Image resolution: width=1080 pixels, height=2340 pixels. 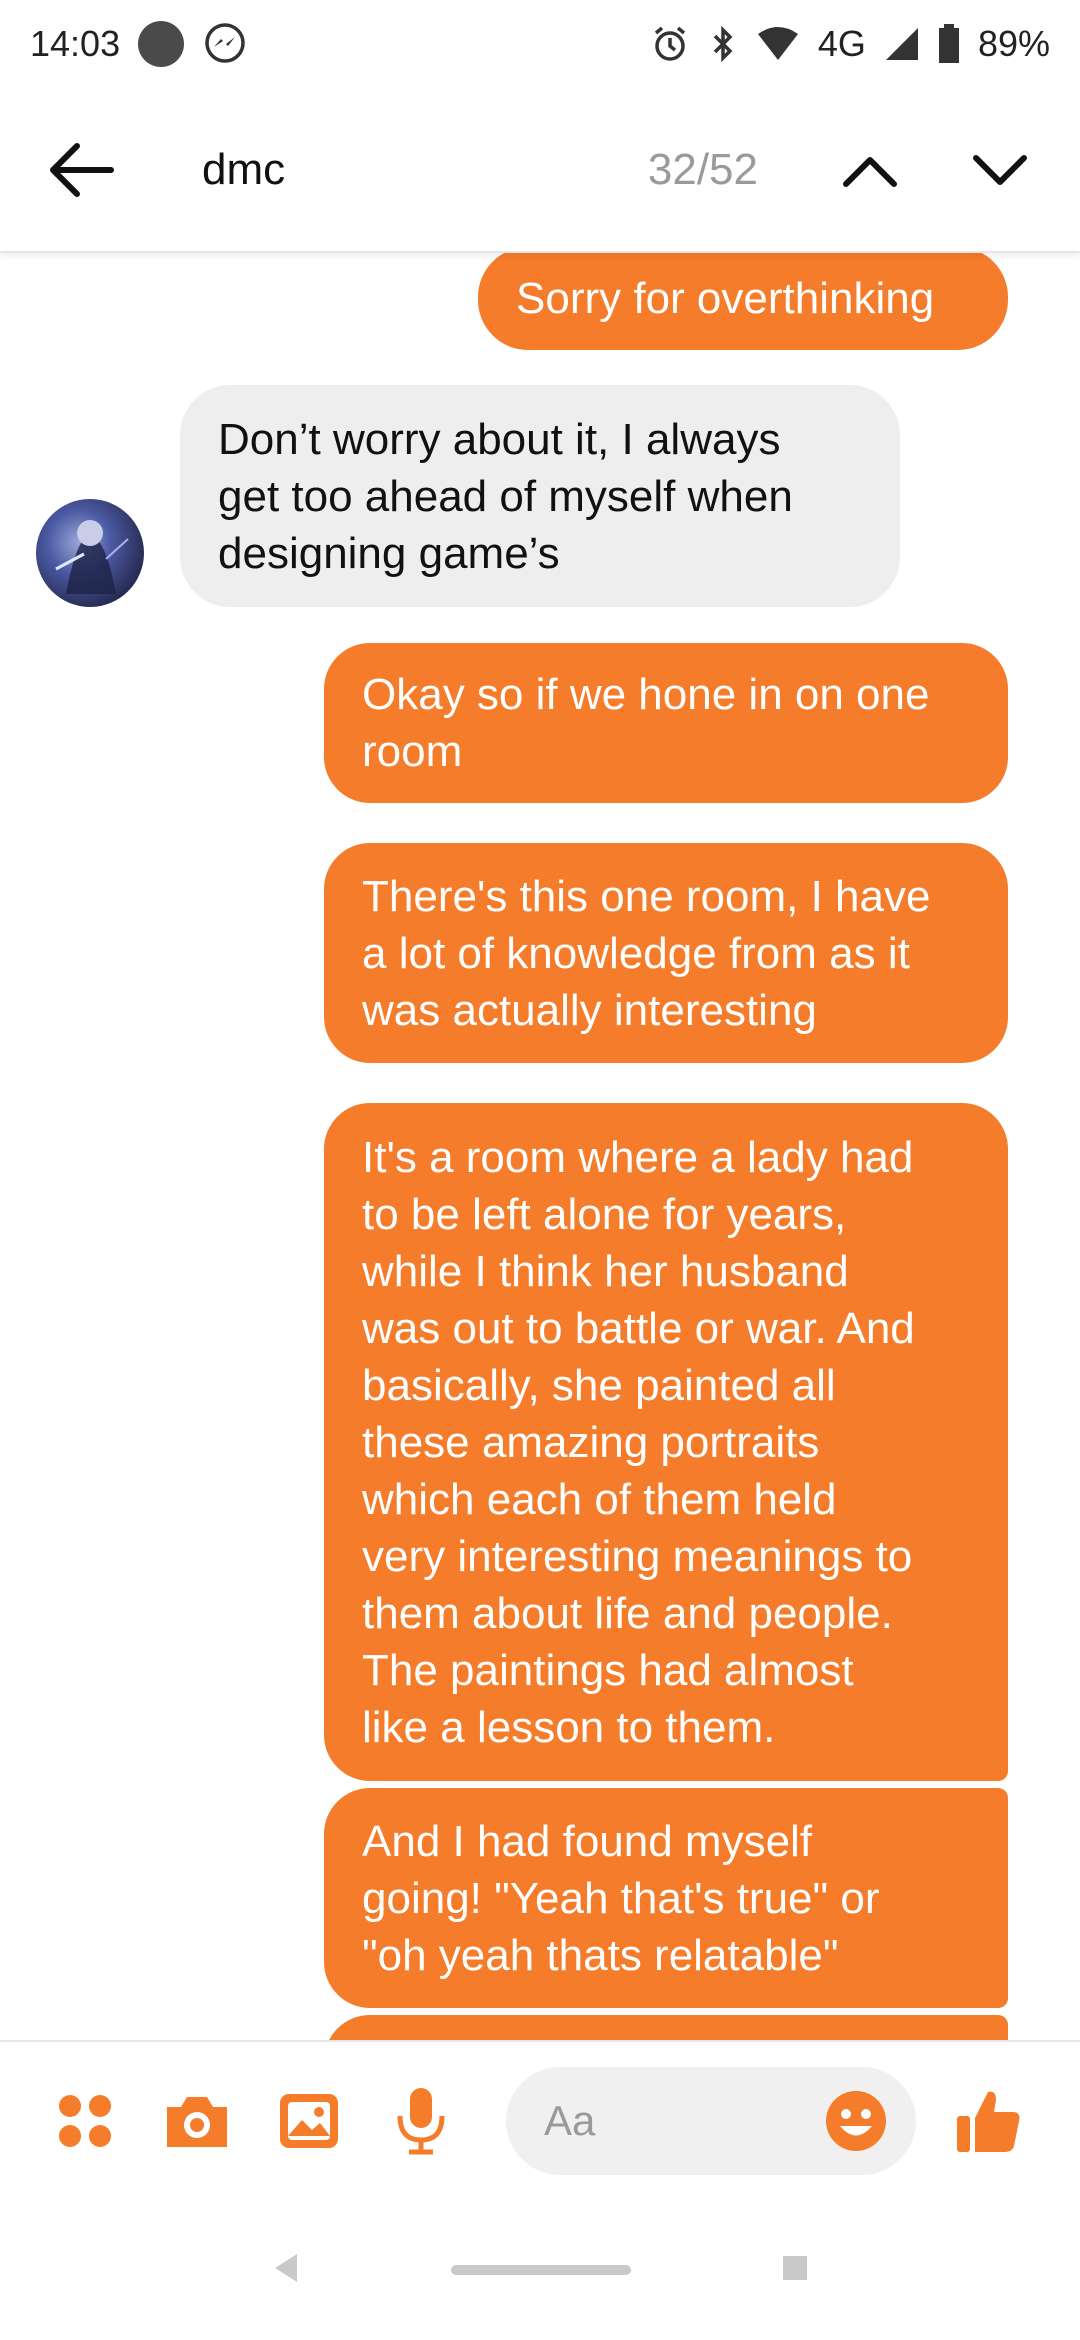 I want to click on like-button, so click(x=989, y=2121).